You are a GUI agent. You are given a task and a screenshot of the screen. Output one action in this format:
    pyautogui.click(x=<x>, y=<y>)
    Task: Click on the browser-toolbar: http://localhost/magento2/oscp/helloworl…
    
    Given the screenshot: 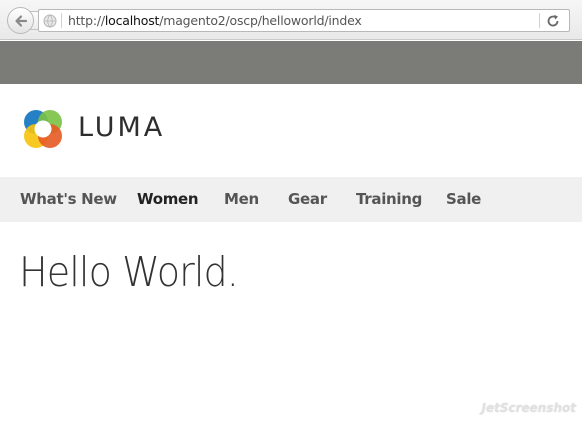 What is the action you would take?
    pyautogui.click(x=291, y=20)
    